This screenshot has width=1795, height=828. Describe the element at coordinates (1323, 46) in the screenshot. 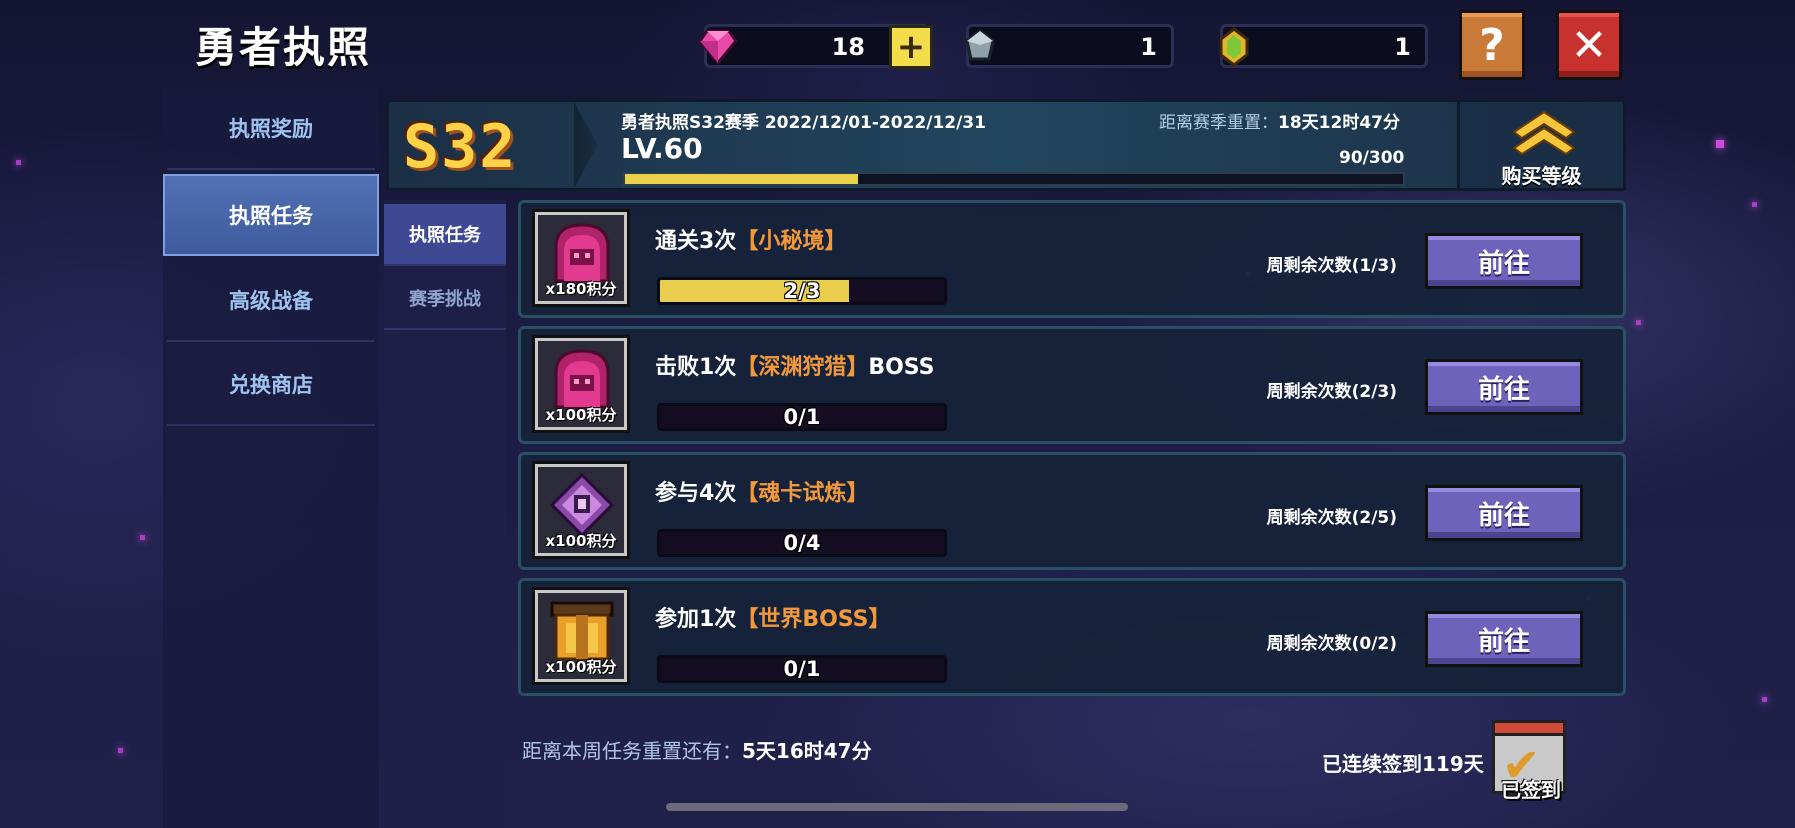

I see `gold-gem-counter: 1` at that location.